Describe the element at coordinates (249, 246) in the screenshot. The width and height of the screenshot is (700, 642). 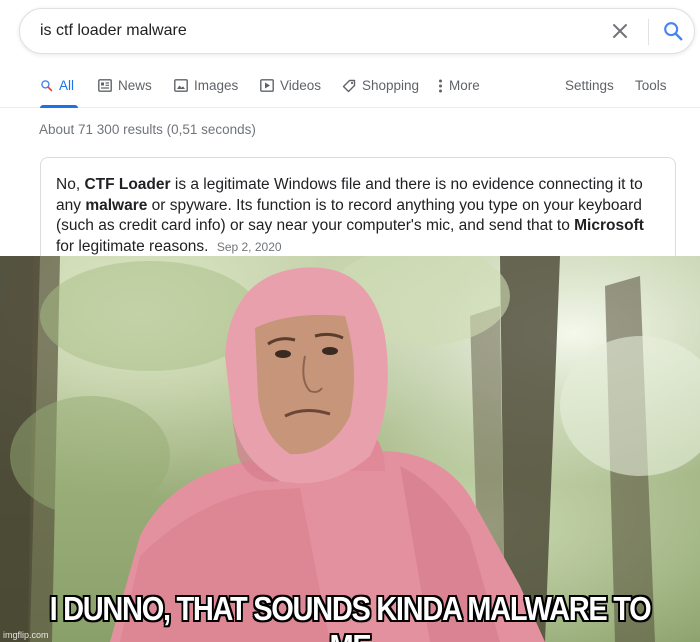
I see `snippet-date: Sep 2, 2020` at that location.